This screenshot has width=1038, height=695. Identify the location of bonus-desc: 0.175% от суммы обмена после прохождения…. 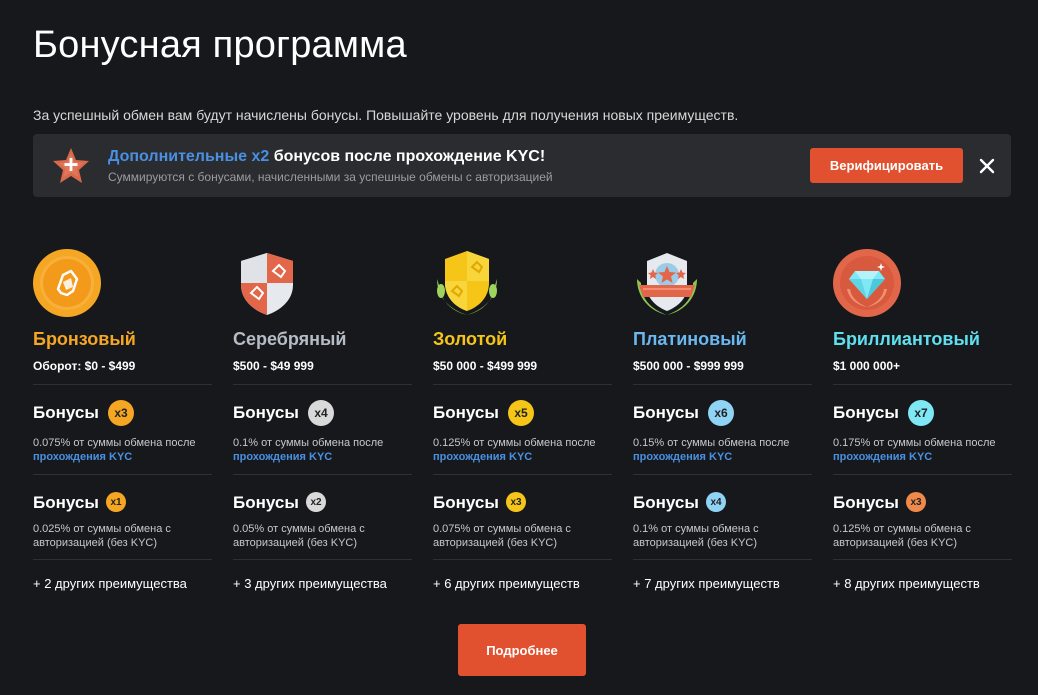
(922, 450).